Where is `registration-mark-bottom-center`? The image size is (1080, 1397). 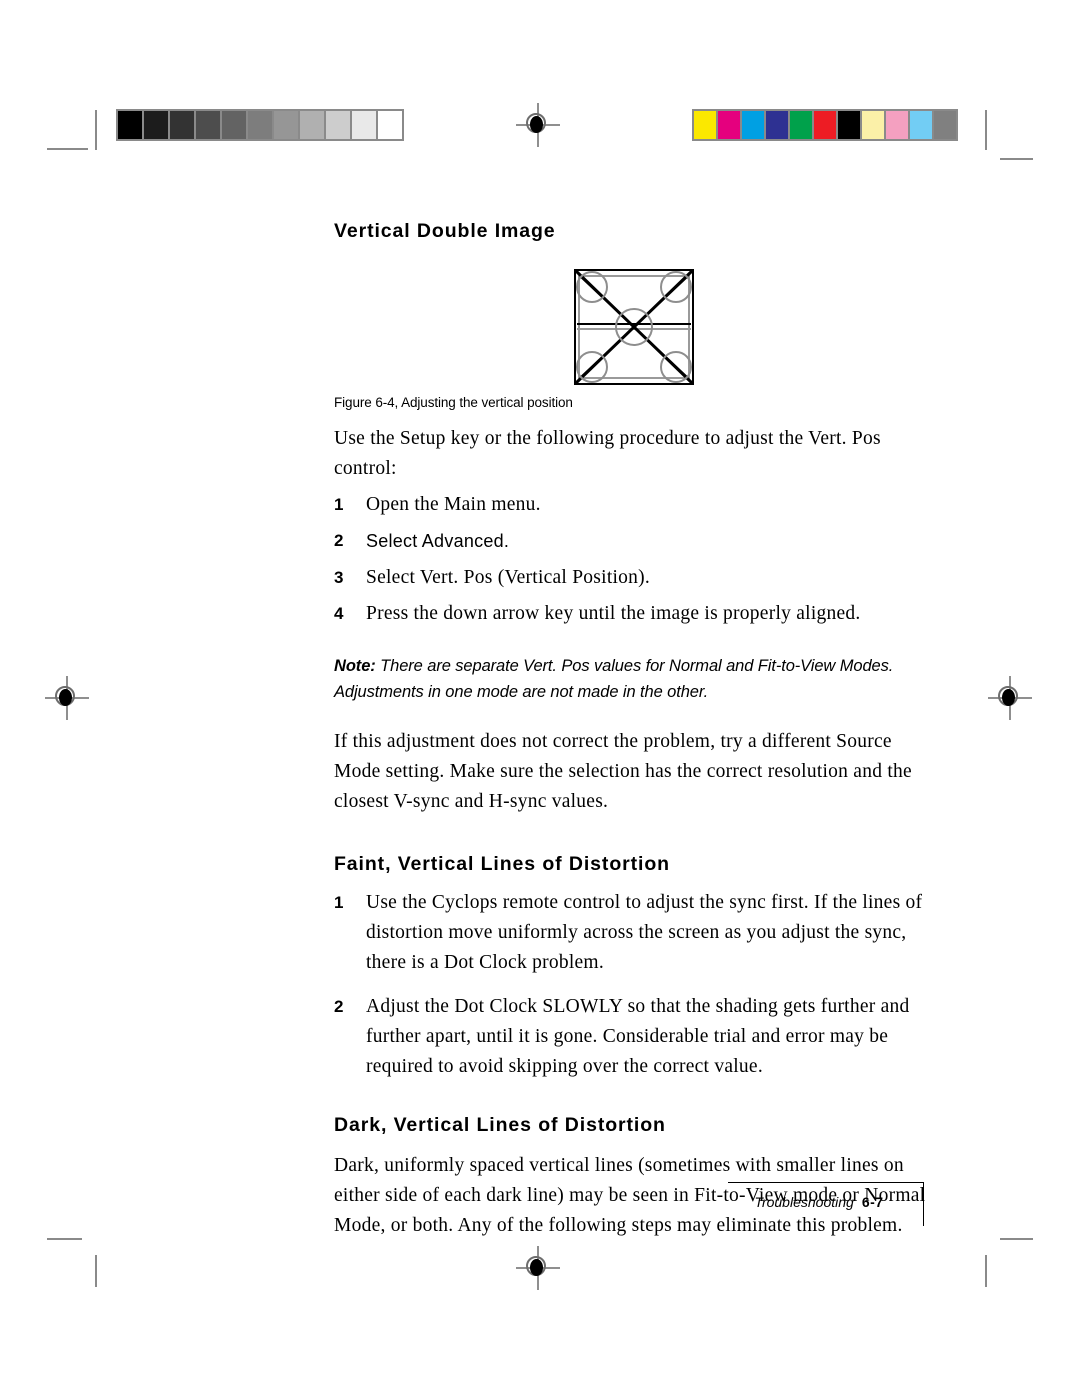
registration-mark-bottom-center is located at coordinates (538, 1268).